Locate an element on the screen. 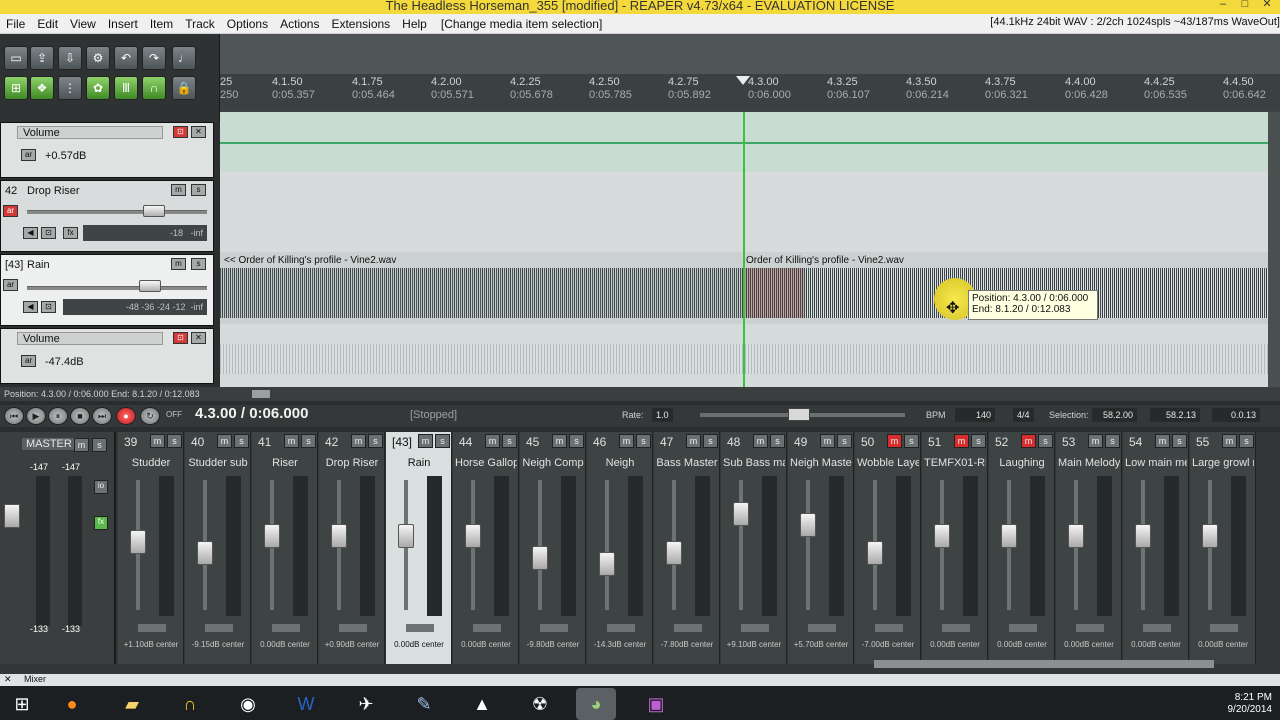 Image resolution: width=1280 pixels, height=720 pixels. strip-name: Neigh Master is located at coordinates (821, 463).